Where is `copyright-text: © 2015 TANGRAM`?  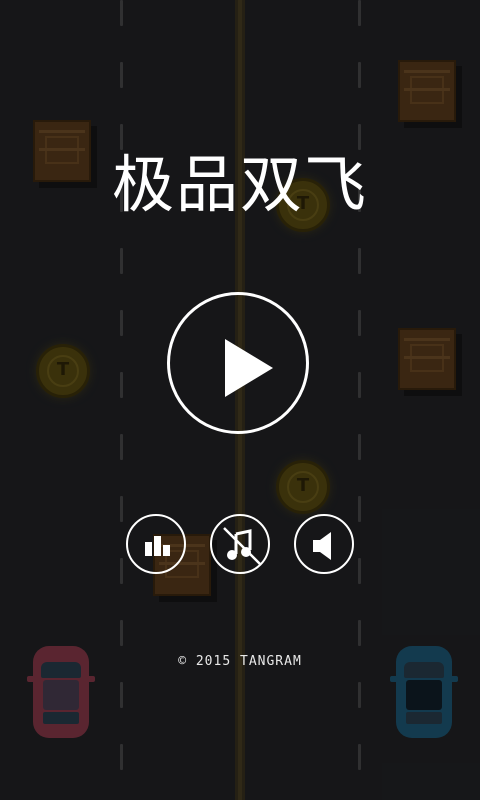
copyright-text: © 2015 TANGRAM is located at coordinates (240, 661).